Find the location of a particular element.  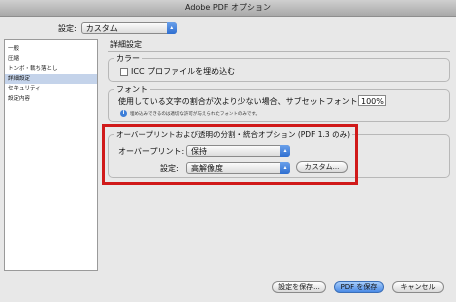

icc-checkbox-row: ICC プロファイルを埋め込む is located at coordinates (177, 71).